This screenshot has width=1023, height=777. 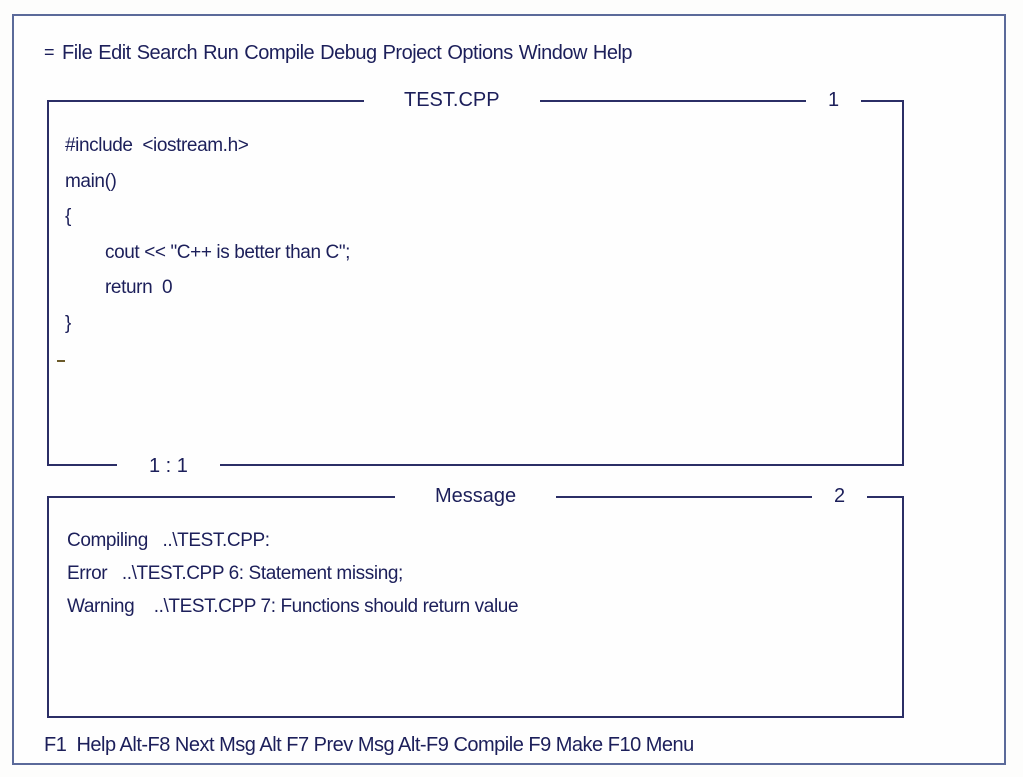 What do you see at coordinates (840, 496) in the screenshot?
I see `message-window-number: 2` at bounding box center [840, 496].